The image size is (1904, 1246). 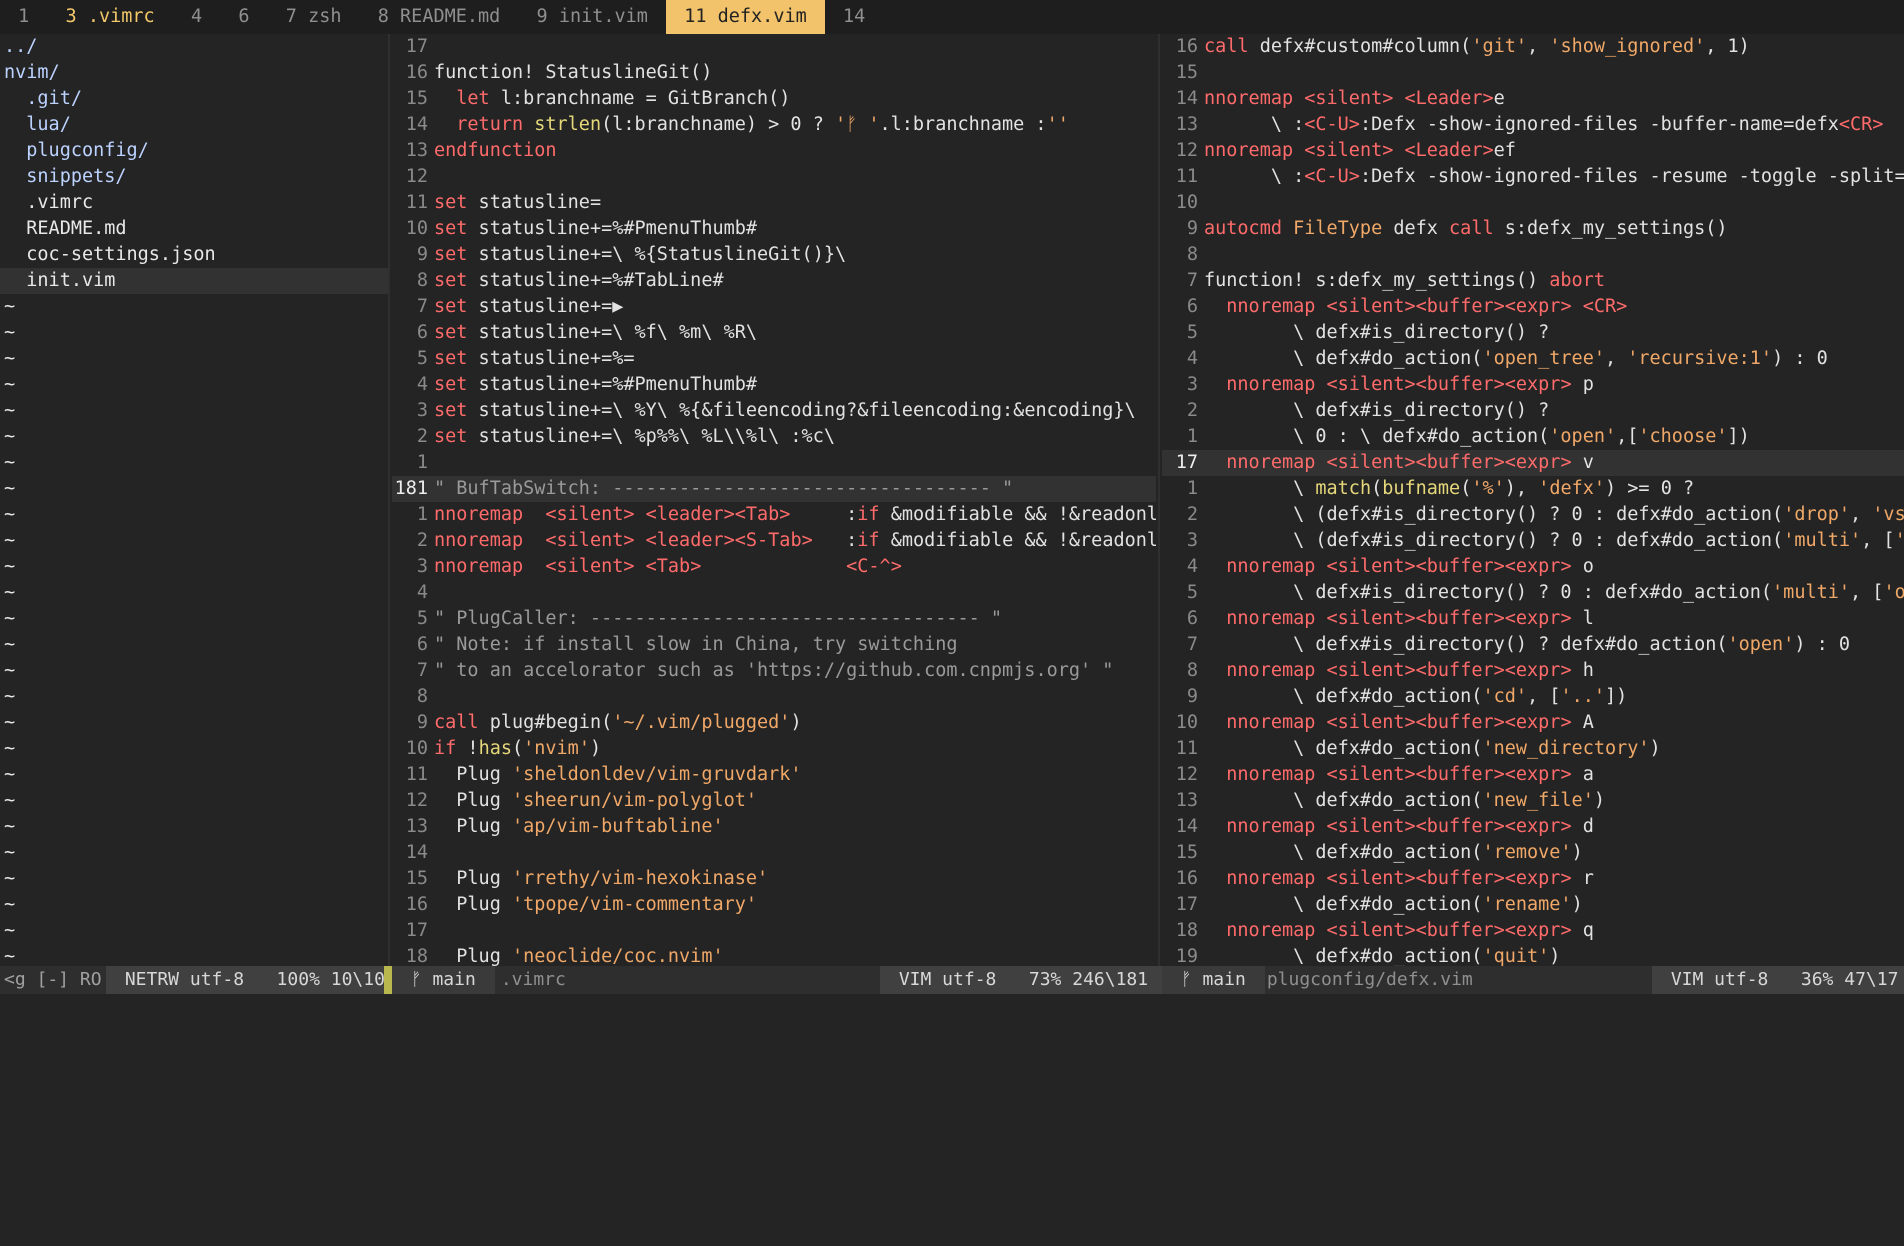 I want to click on netrw-entry: .vimrc, so click(x=194, y=203).